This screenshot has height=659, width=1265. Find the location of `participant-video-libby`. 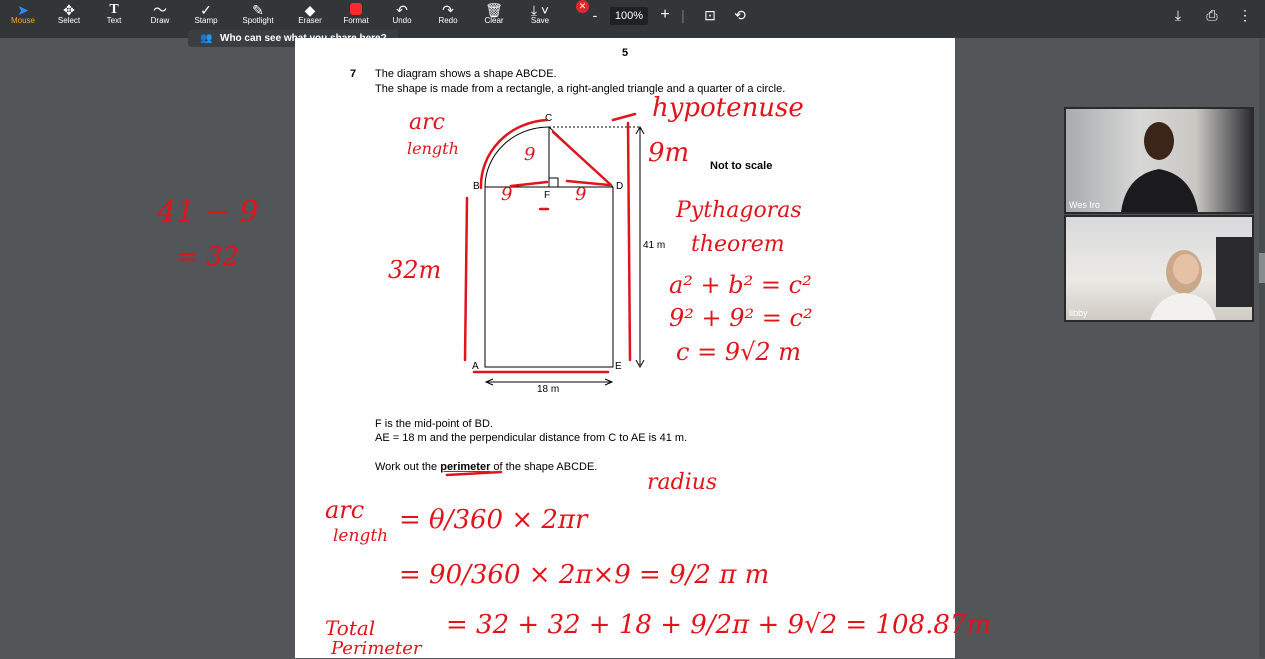

participant-video-libby is located at coordinates (1201, 278).